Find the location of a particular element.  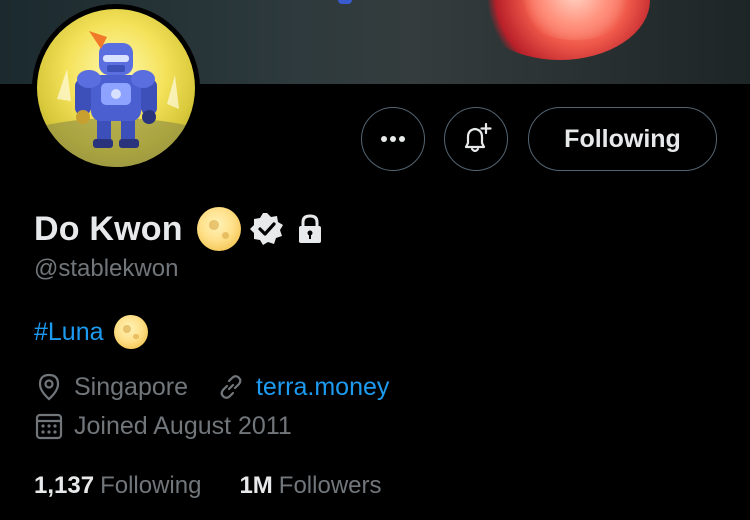

link-icon is located at coordinates (231, 387).